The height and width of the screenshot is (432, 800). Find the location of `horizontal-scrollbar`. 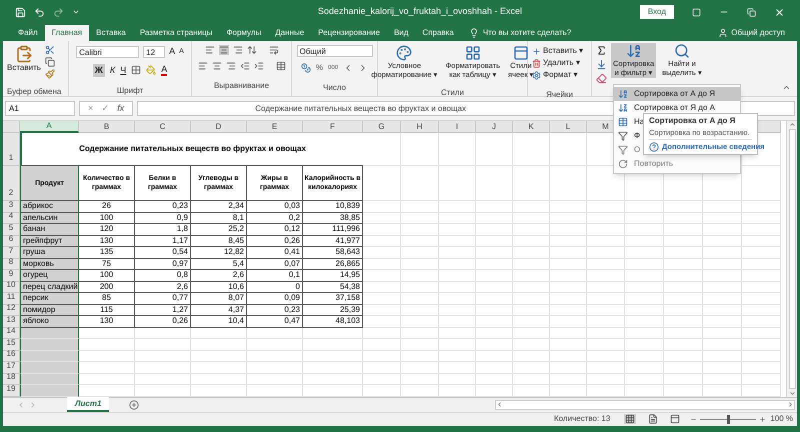

horizontal-scrollbar is located at coordinates (645, 405).